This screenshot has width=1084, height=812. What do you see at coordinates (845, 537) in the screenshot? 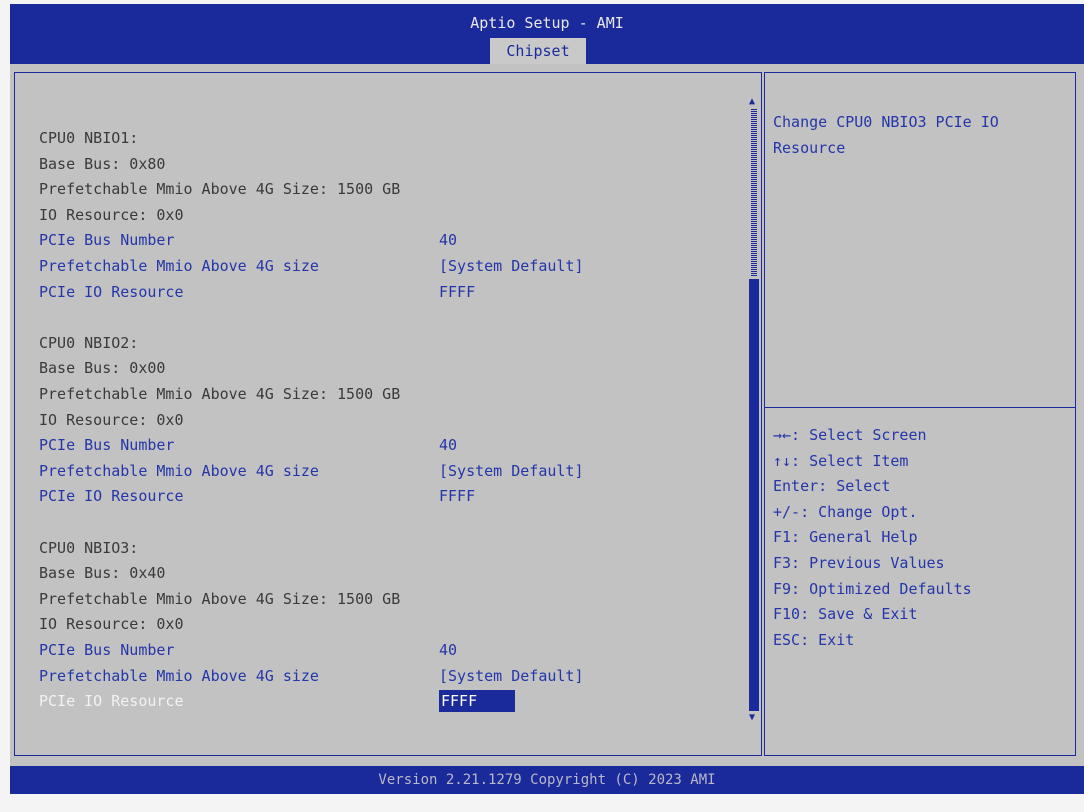
I see `key-hint: F1: General Help` at bounding box center [845, 537].